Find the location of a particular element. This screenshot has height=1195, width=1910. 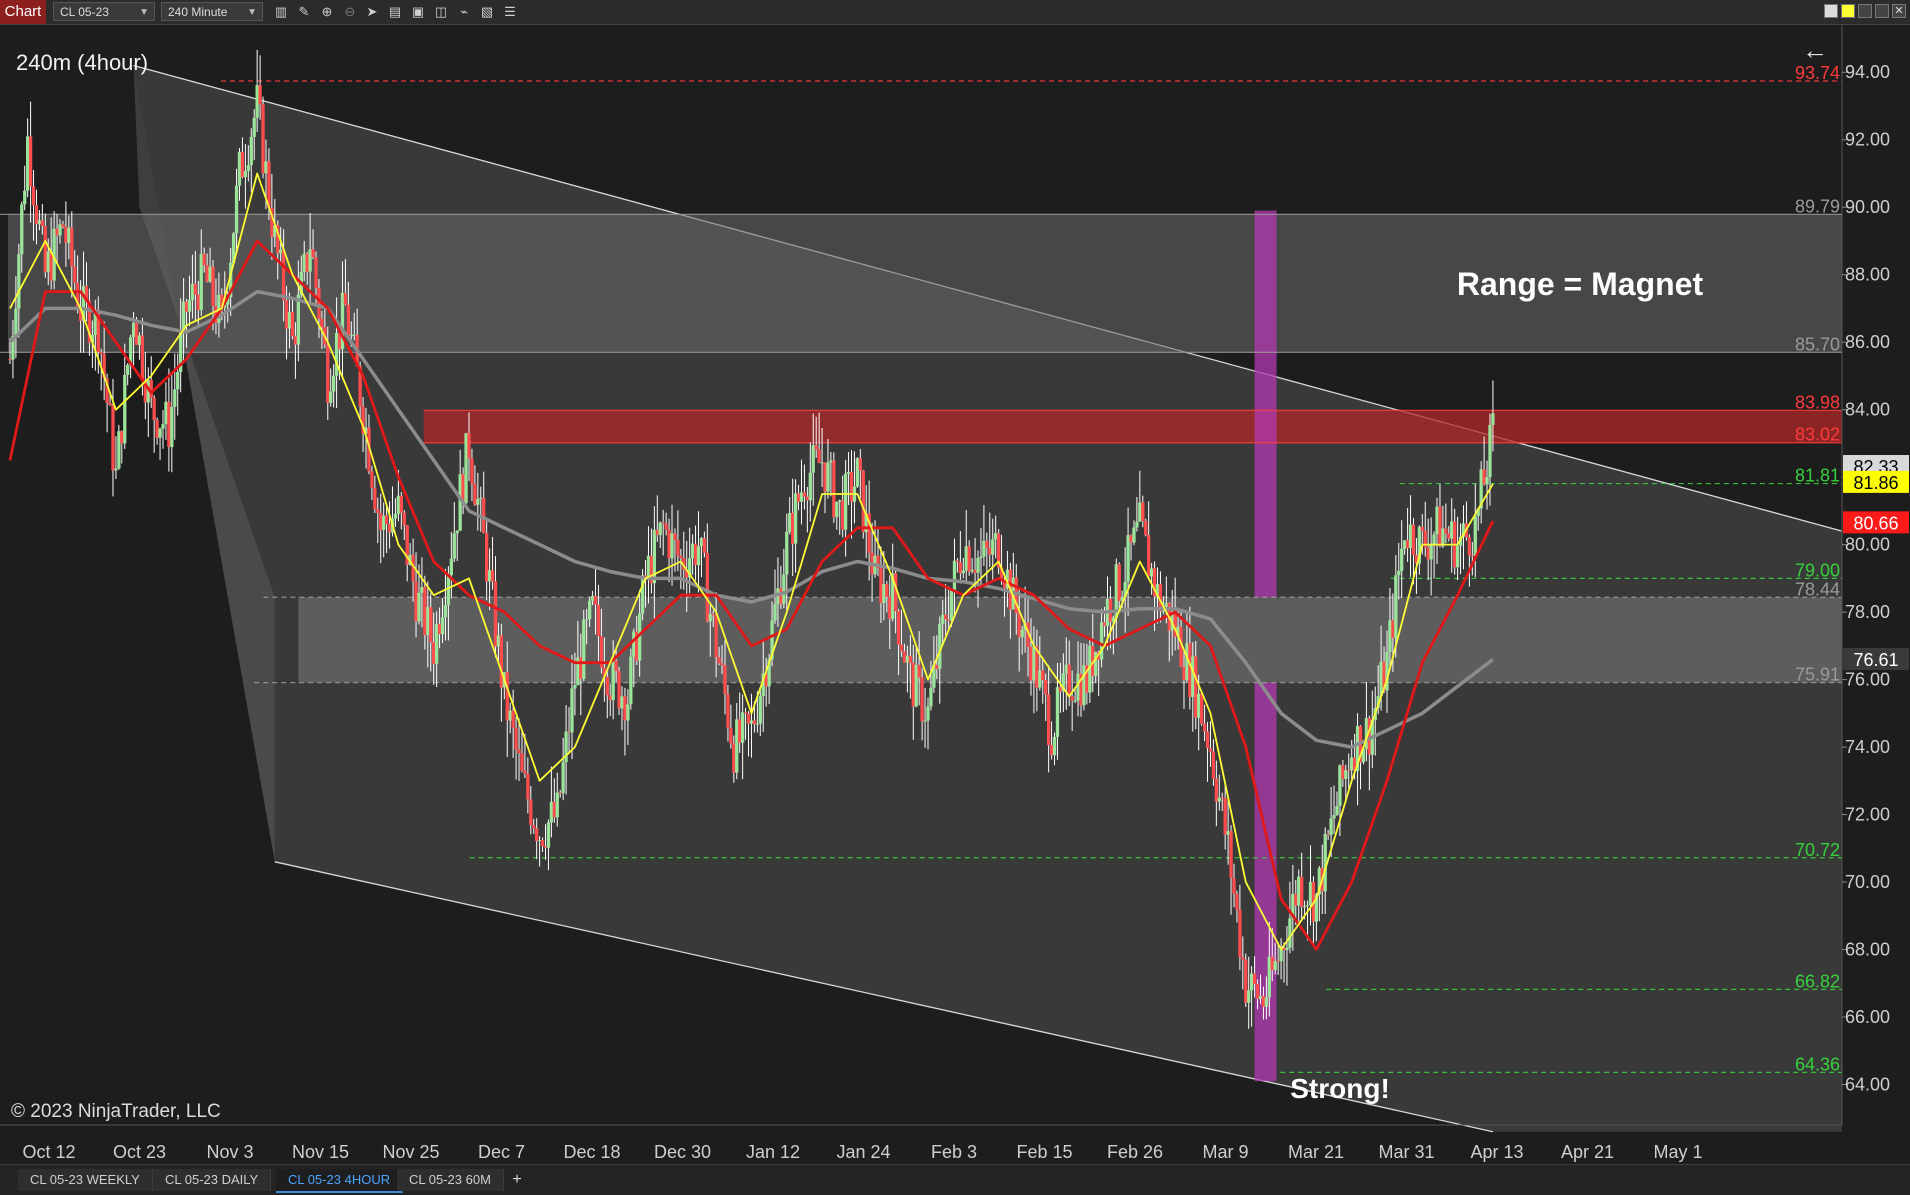

maximize-icon is located at coordinates (1882, 11).